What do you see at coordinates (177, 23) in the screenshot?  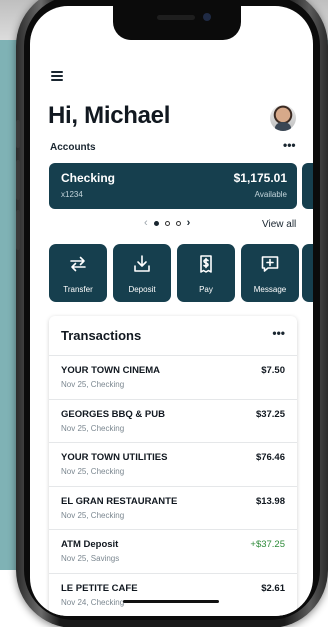 I see `phone-notch` at bounding box center [177, 23].